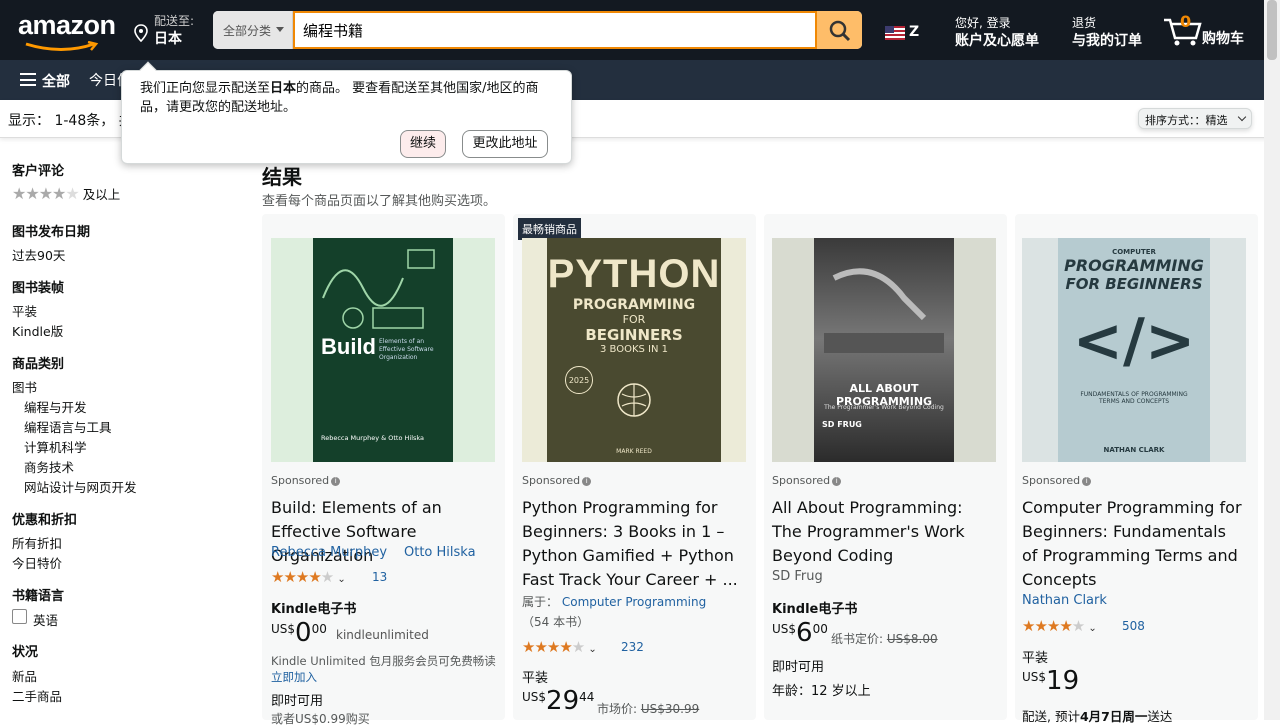 The width and height of the screenshot is (1280, 727). What do you see at coordinates (28, 79) in the screenshot?
I see `hamburger-icon` at bounding box center [28, 79].